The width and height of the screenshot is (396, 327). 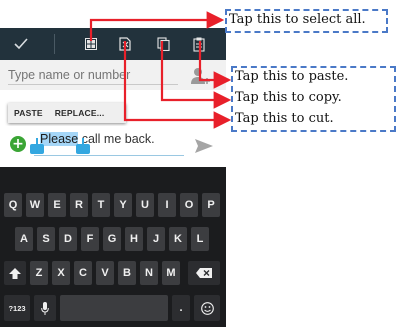 What do you see at coordinates (189, 205) in the screenshot?
I see `key-o: O` at bounding box center [189, 205].